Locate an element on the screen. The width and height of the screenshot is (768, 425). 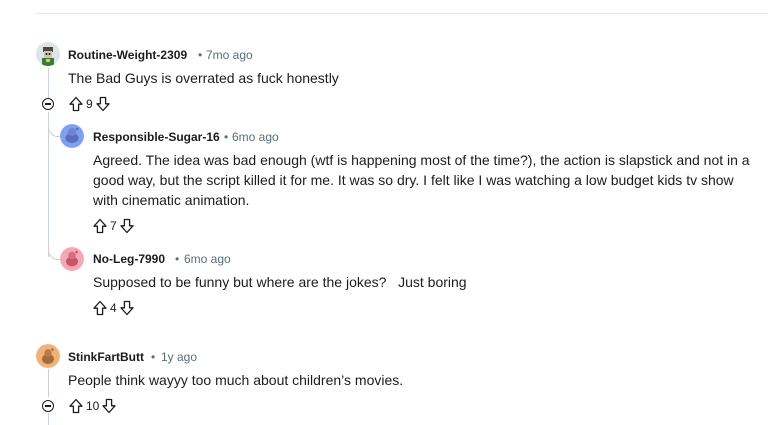
timestamp: 1y ago is located at coordinates (179, 357).